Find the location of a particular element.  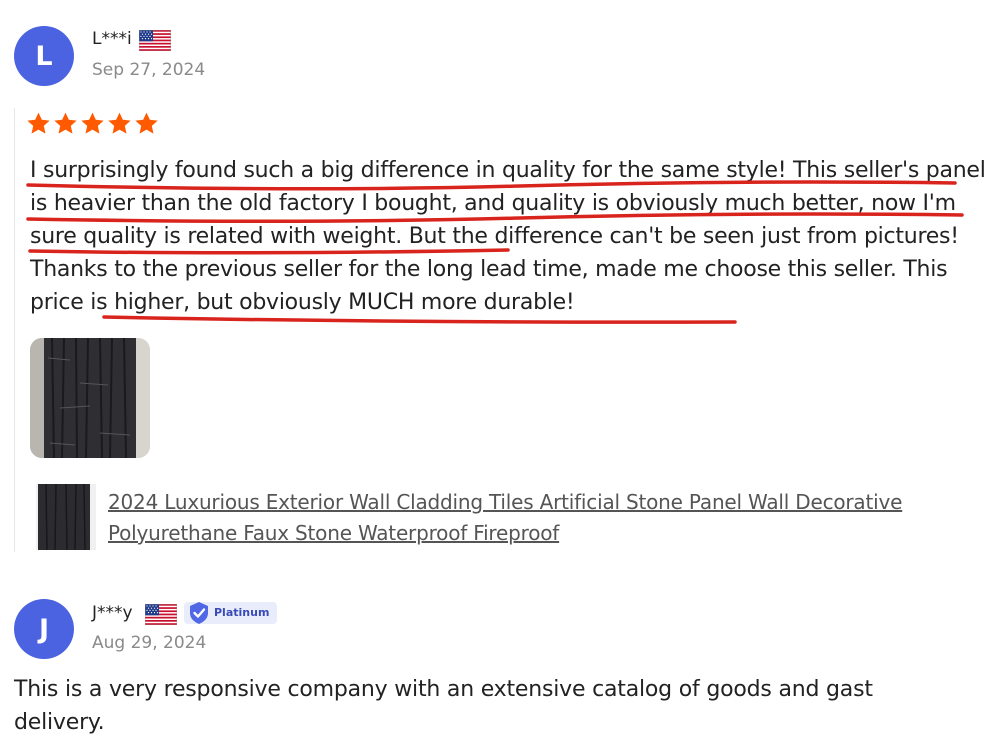

product-thumbnail is located at coordinates (66, 517).